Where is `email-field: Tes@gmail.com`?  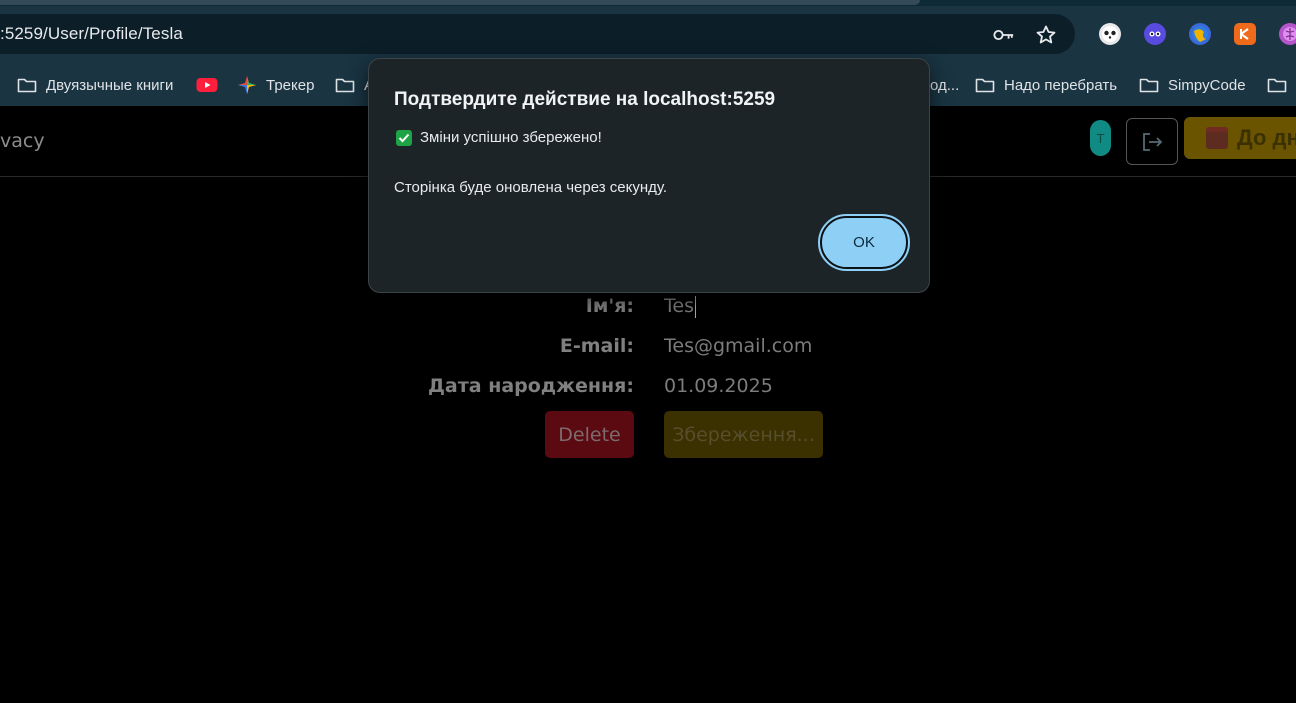 email-field: Tes@gmail.com is located at coordinates (738, 346).